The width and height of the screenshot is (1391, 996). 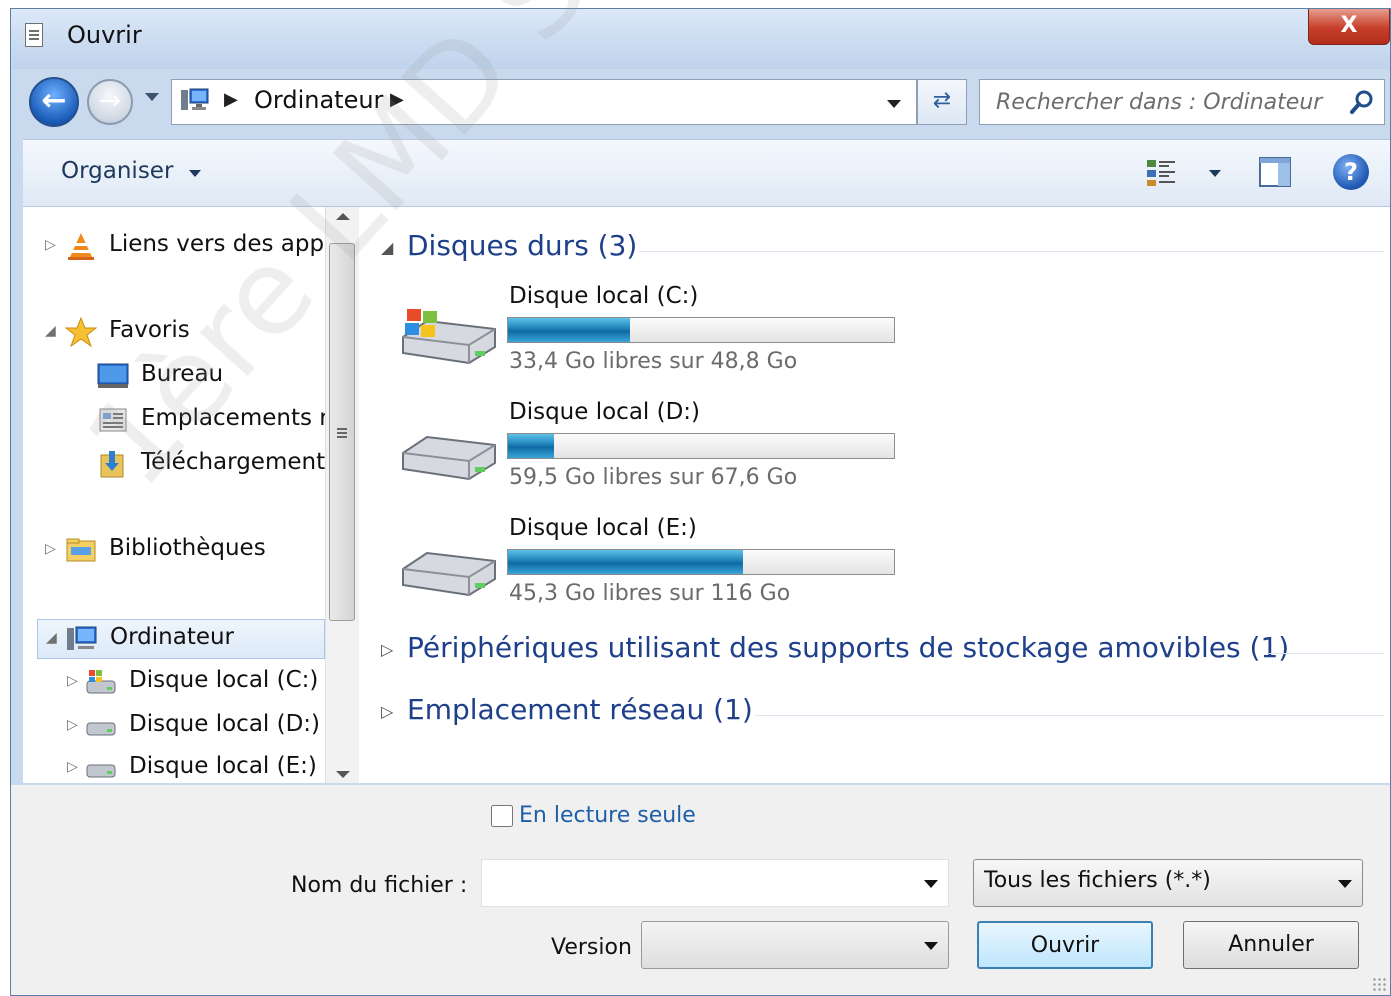 What do you see at coordinates (604, 296) in the screenshot?
I see `drive-name: Disque local (C:)` at bounding box center [604, 296].